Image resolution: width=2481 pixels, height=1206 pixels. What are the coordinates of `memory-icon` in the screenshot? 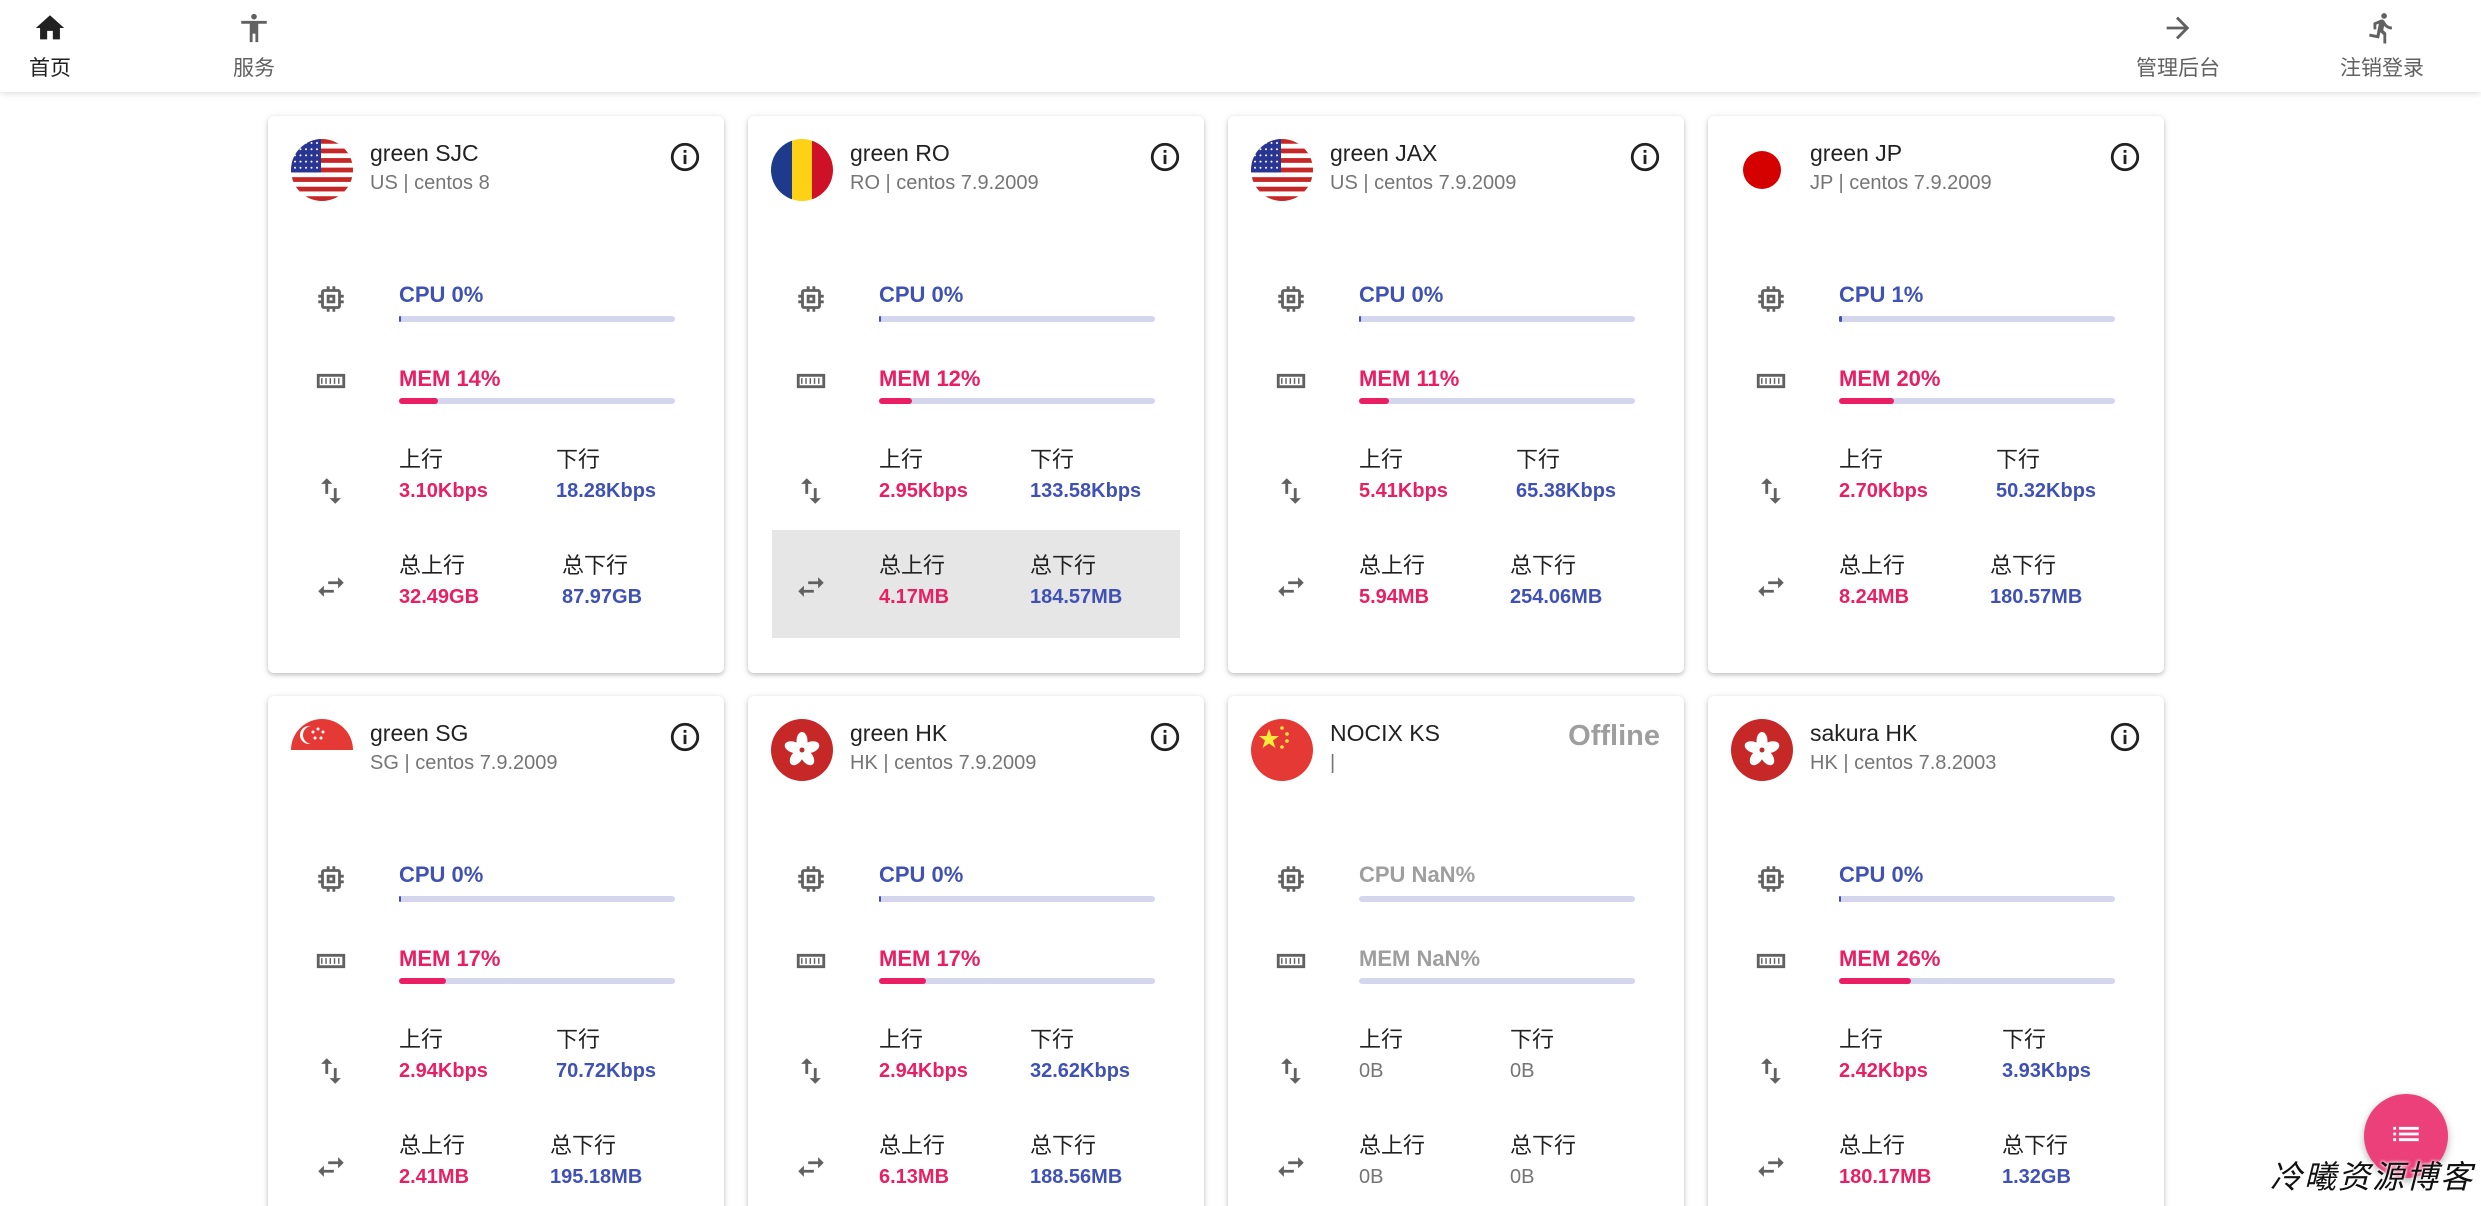 It's located at (811, 961).